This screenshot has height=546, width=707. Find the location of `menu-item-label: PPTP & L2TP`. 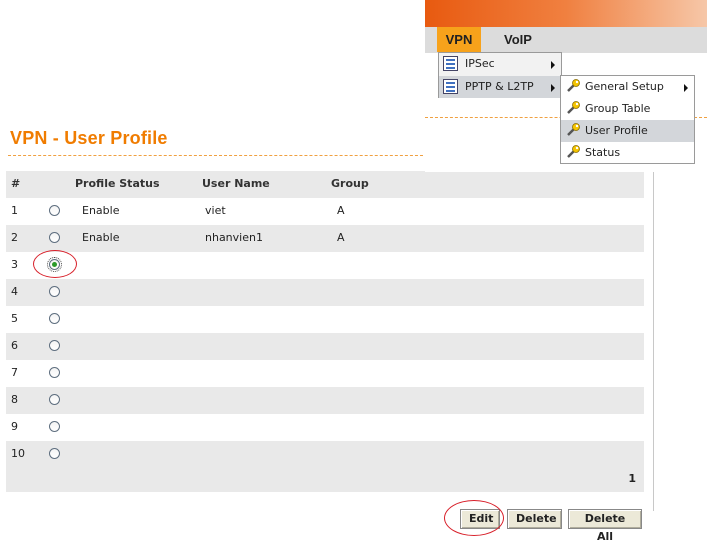

menu-item-label: PPTP & L2TP is located at coordinates (499, 86).